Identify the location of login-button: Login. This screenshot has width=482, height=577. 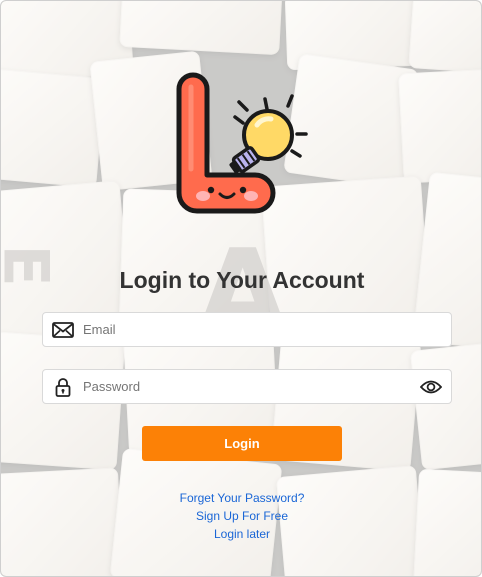
(242, 443).